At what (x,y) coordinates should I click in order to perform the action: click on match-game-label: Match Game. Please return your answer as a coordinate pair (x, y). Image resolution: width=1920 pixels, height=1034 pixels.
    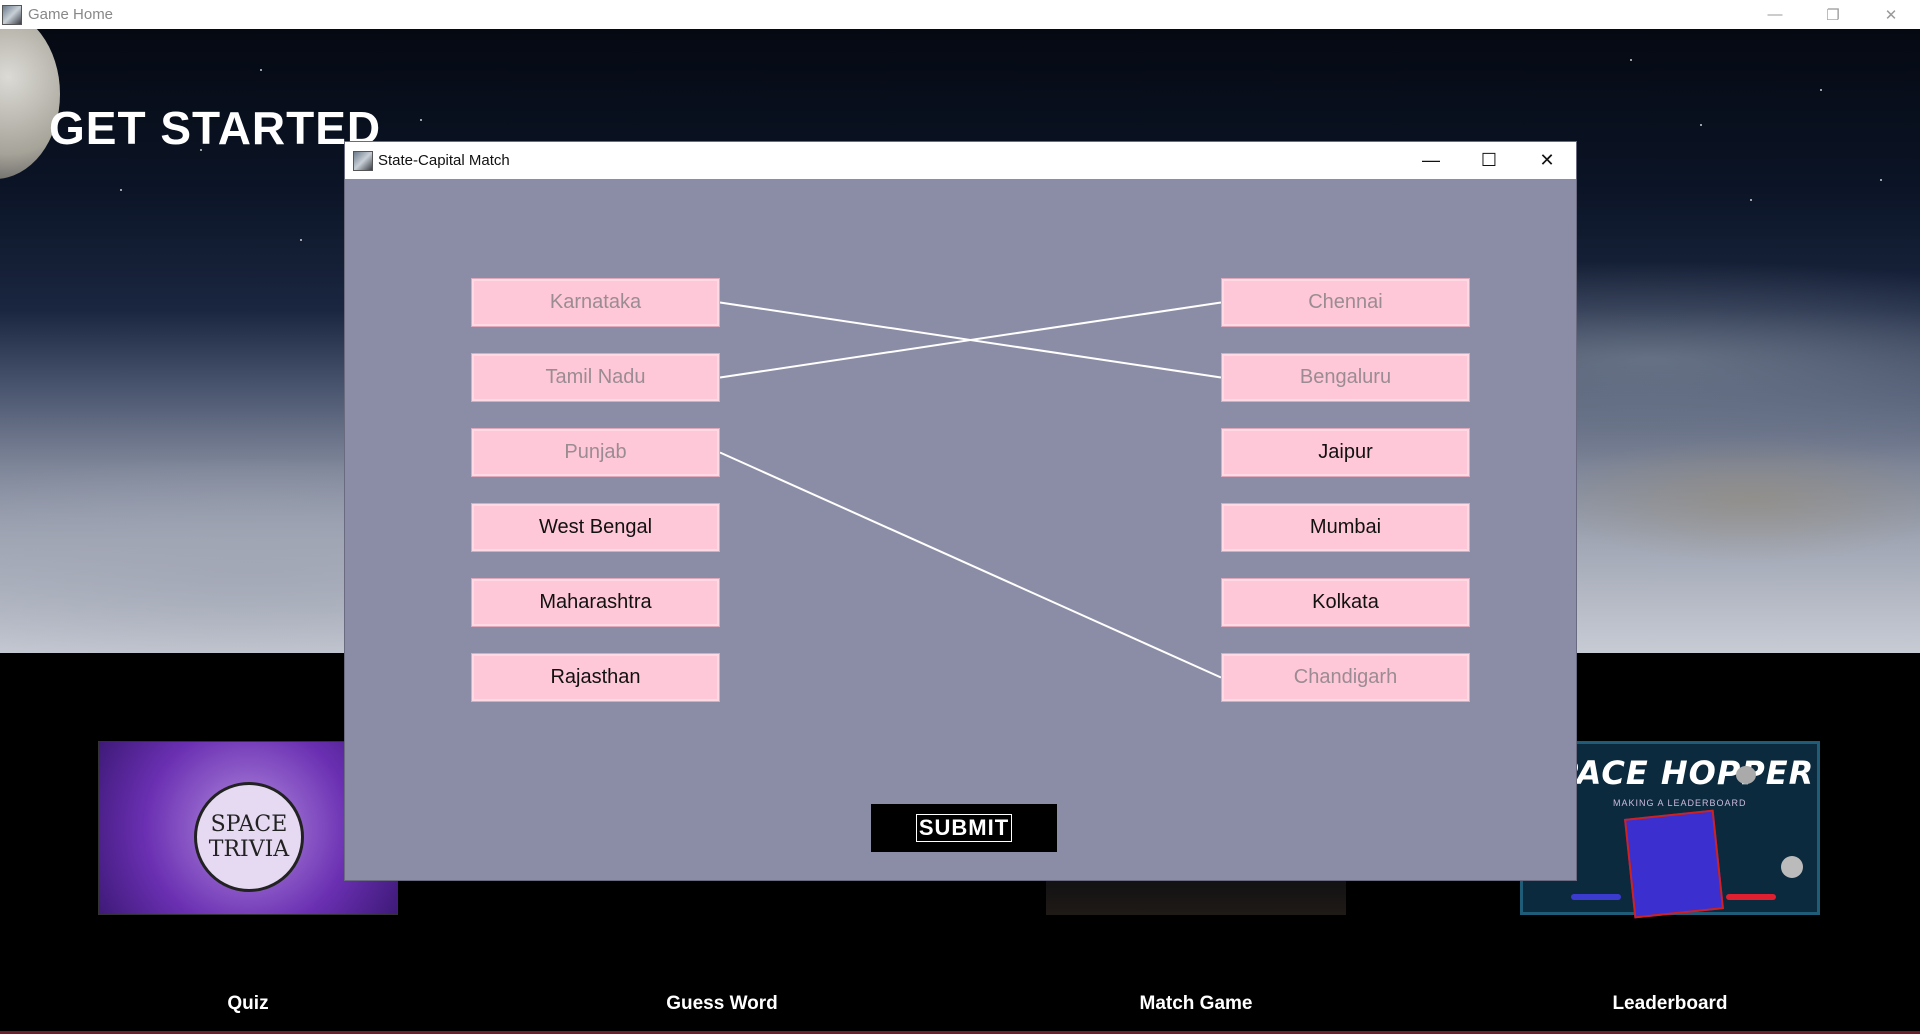
    Looking at the image, I should click on (1196, 1004).